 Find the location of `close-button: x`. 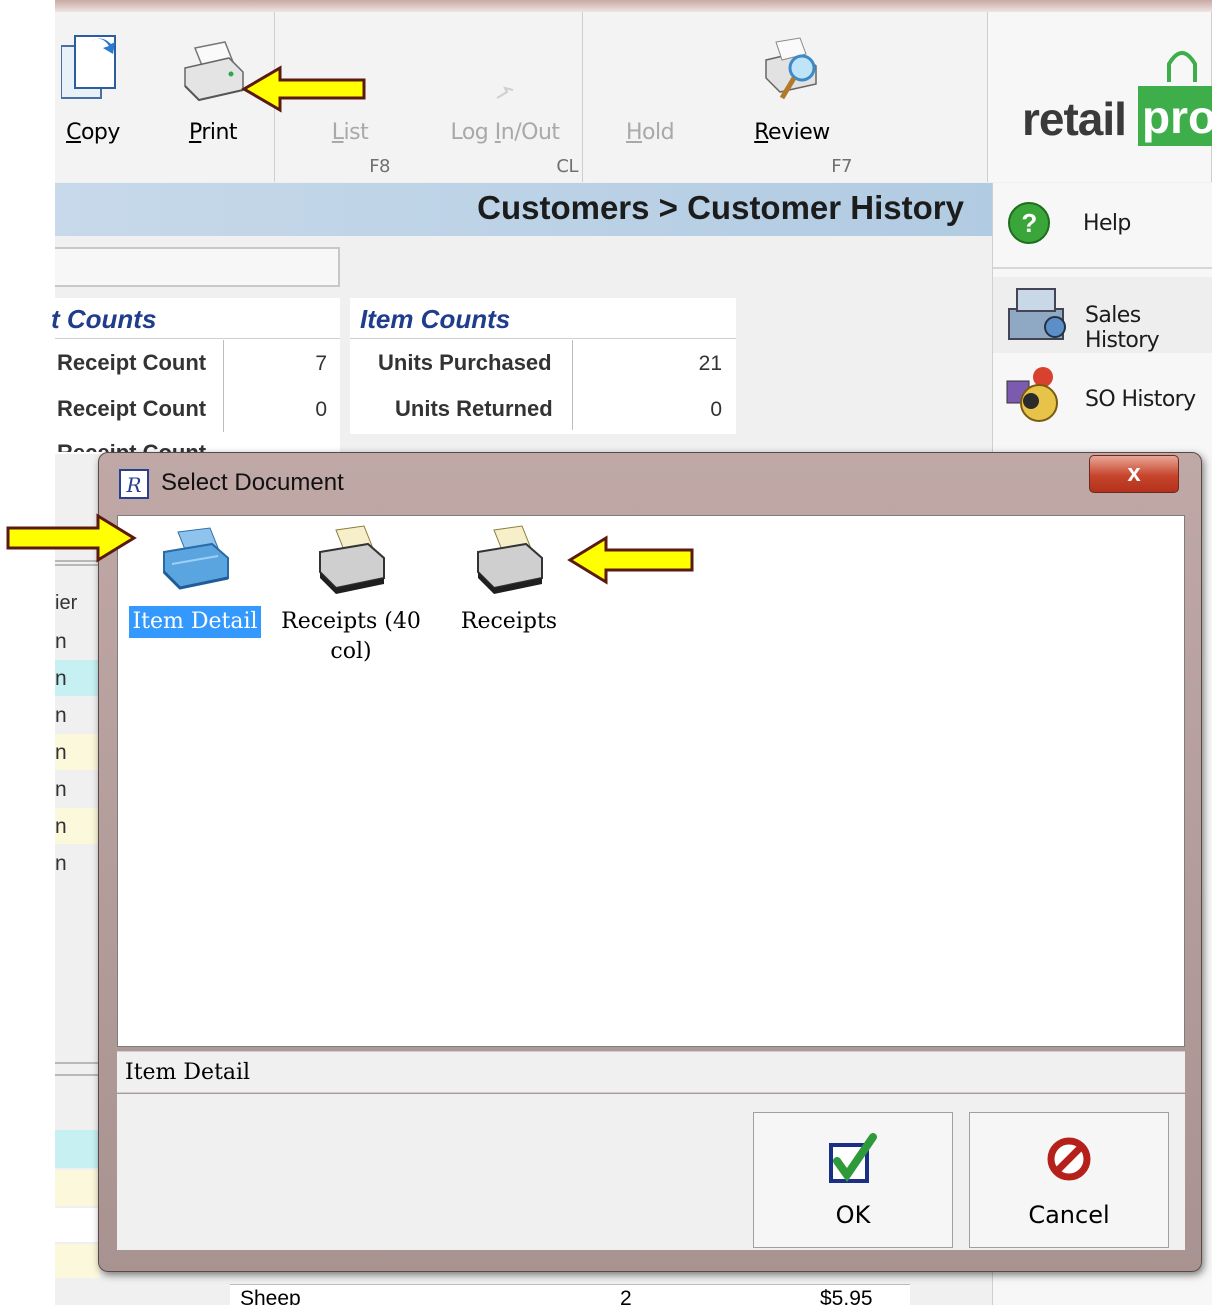

close-button: x is located at coordinates (1134, 474).